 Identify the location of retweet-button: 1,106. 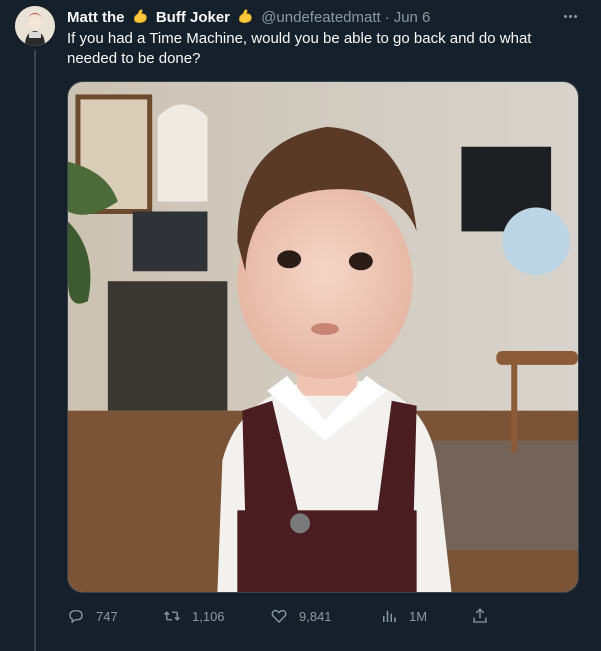
(194, 616).